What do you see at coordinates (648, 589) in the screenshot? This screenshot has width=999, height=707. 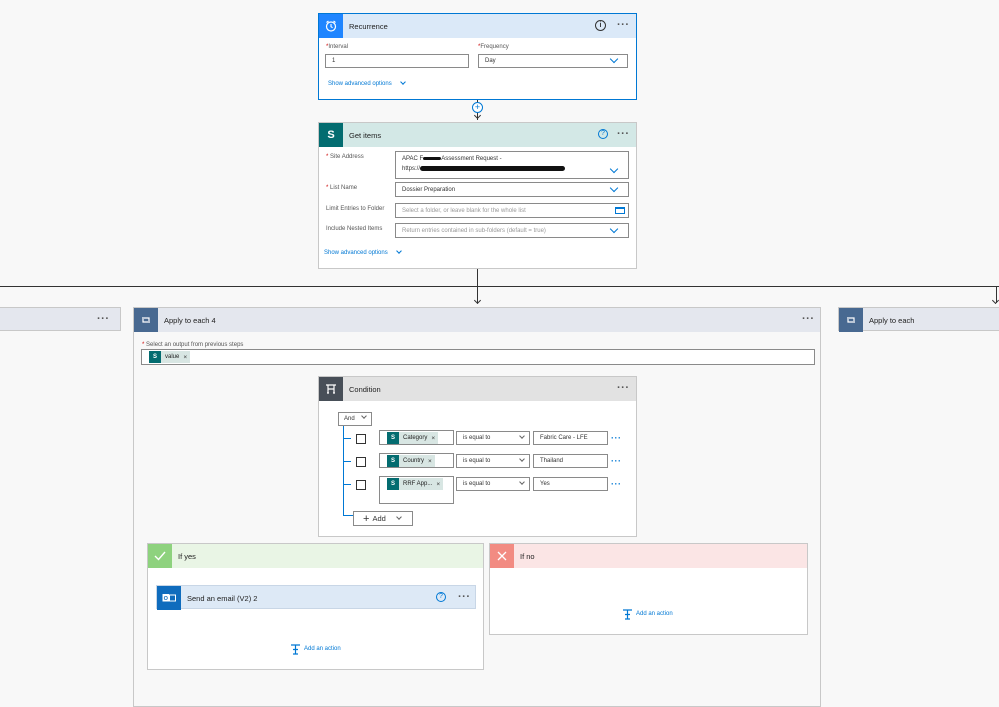 I see `if-no-branch: If no Add an action` at bounding box center [648, 589].